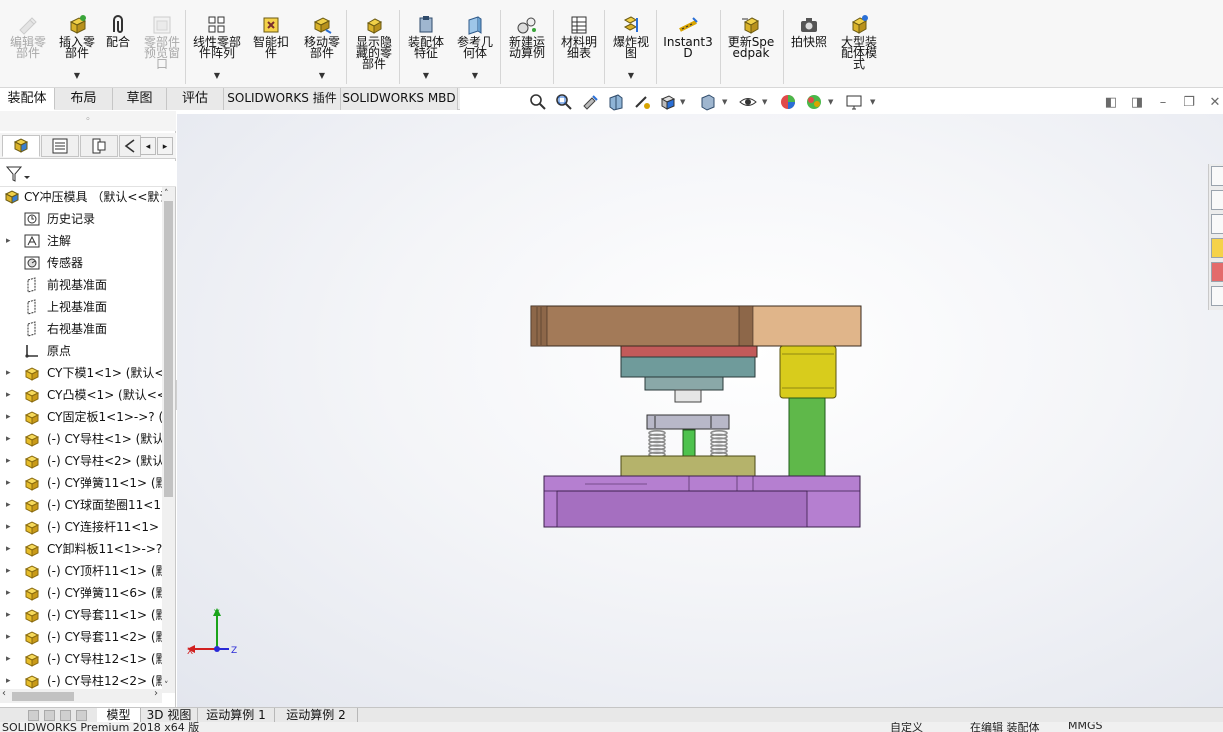 This screenshot has width=1223, height=732. Describe the element at coordinates (166, 686) in the screenshot. I see `scroll-down-icon: ˅` at that location.